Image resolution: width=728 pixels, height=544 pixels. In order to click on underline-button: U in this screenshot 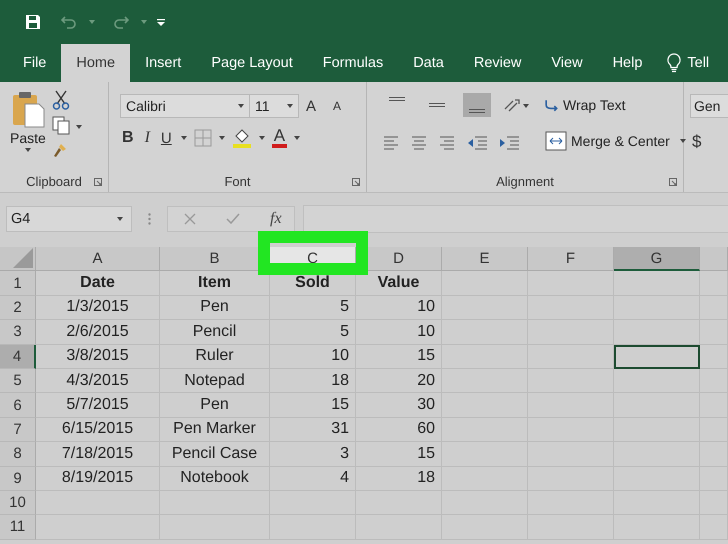, I will do `click(166, 138)`.